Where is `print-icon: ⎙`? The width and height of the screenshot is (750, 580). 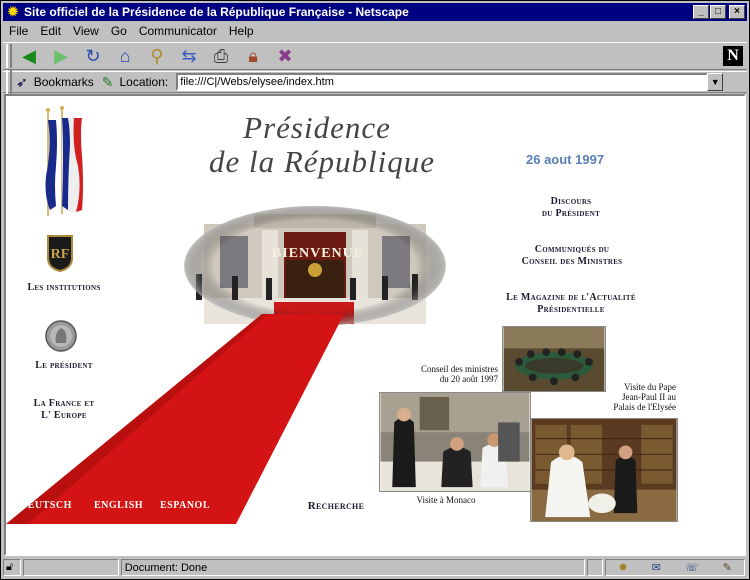 print-icon: ⎙ is located at coordinates (221, 56).